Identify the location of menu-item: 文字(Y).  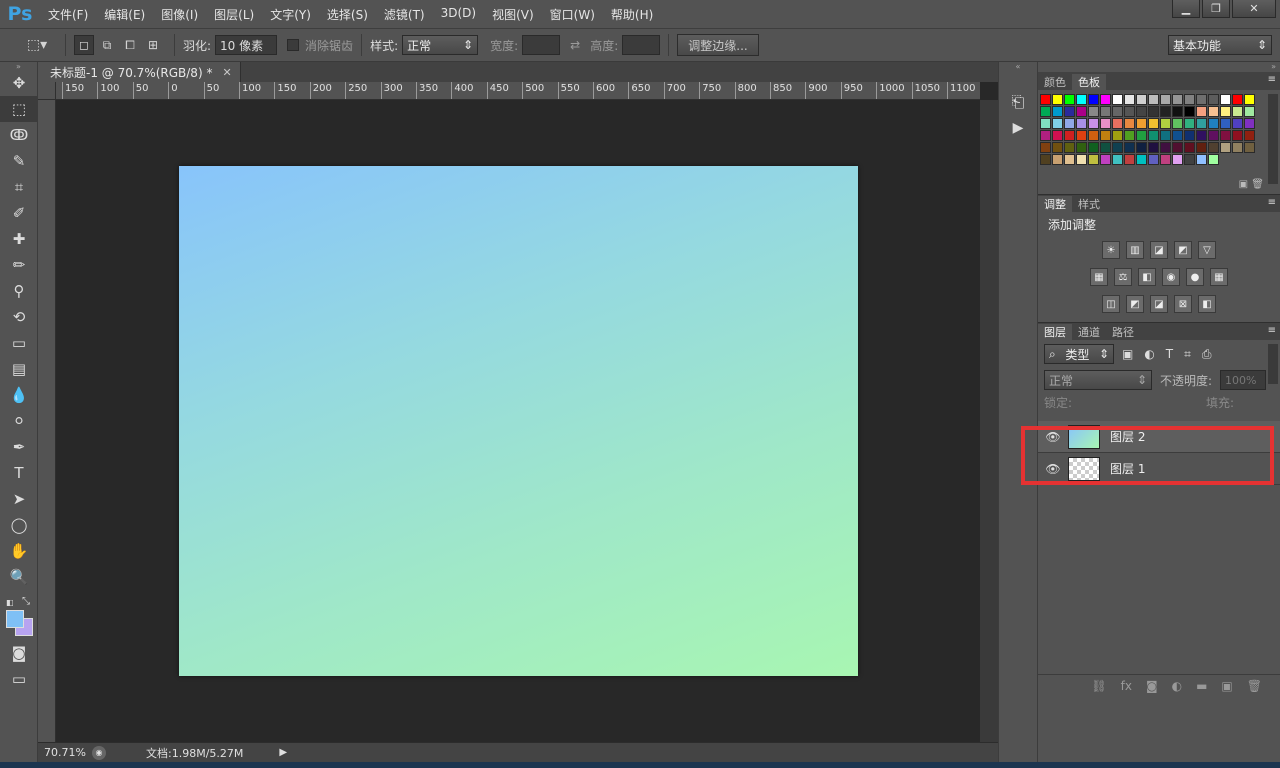
(290, 14).